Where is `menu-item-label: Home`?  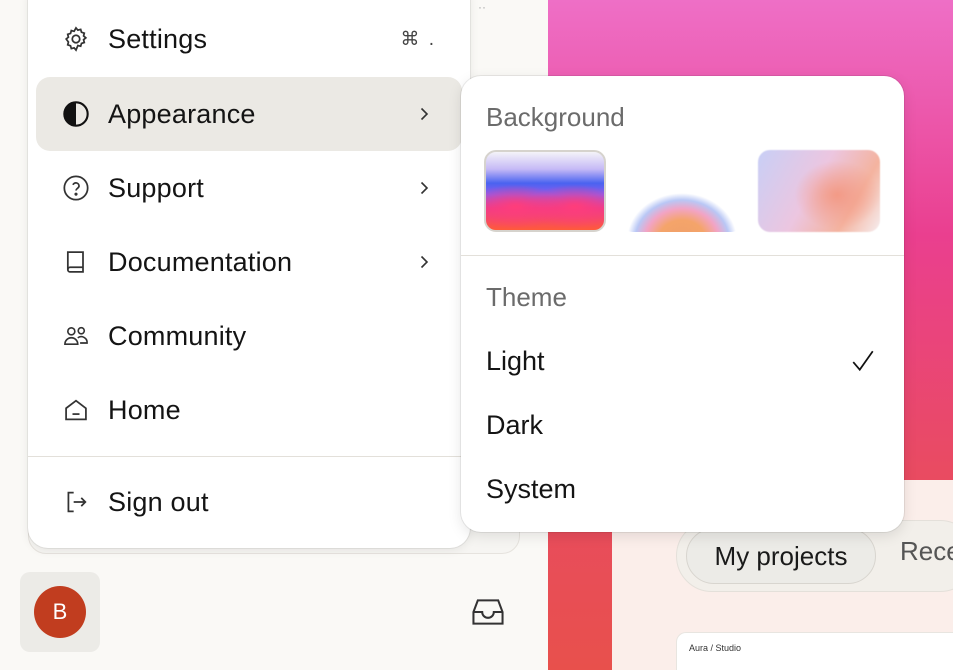 menu-item-label: Home is located at coordinates (144, 409).